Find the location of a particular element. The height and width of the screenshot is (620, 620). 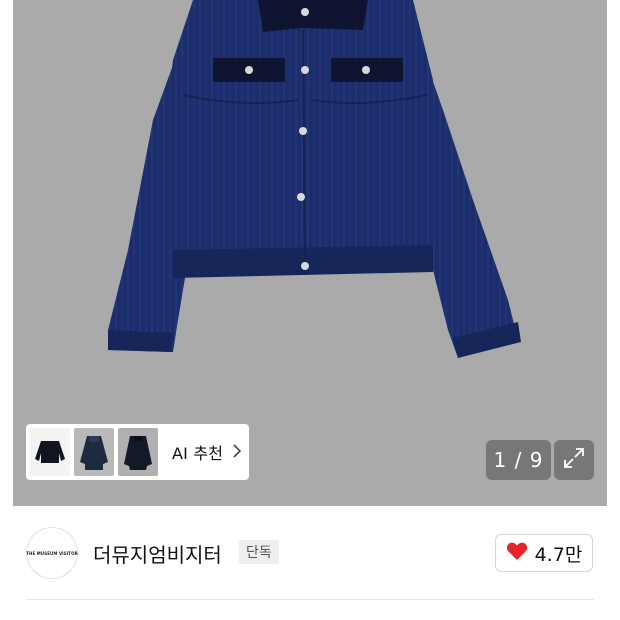

brand-name: 더뮤지엄비지터 is located at coordinates (157, 553).